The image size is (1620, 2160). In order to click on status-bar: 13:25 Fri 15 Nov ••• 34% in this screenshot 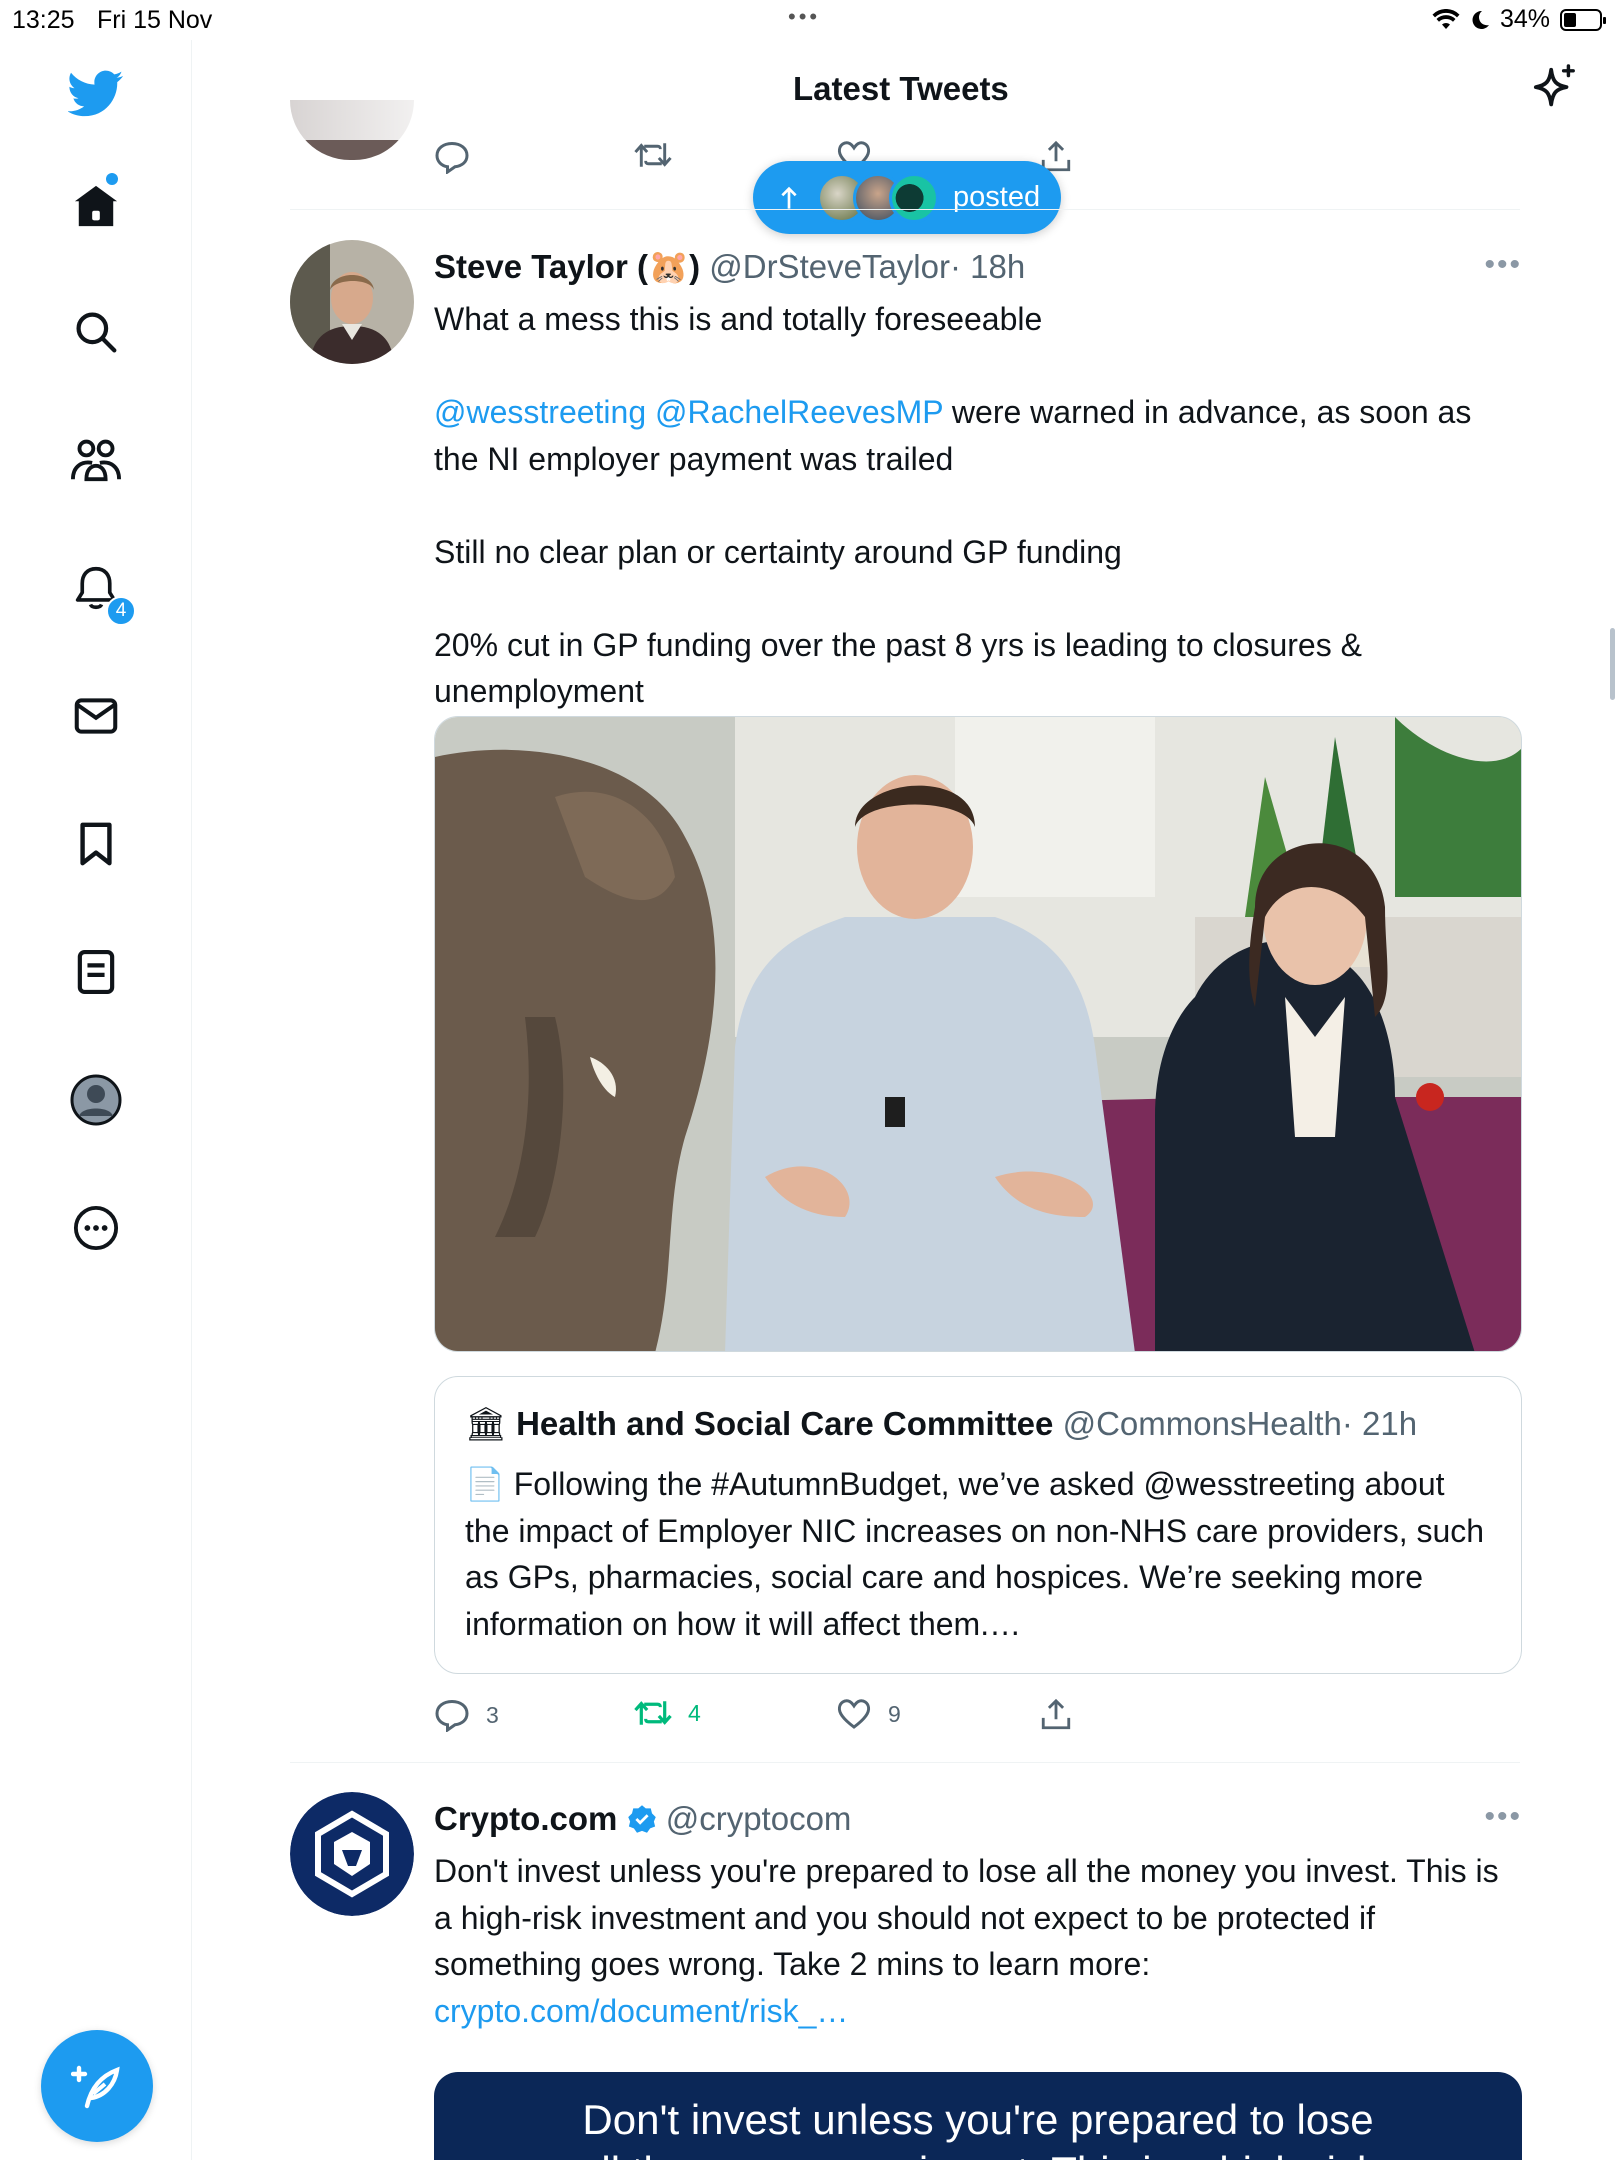, I will do `click(810, 20)`.